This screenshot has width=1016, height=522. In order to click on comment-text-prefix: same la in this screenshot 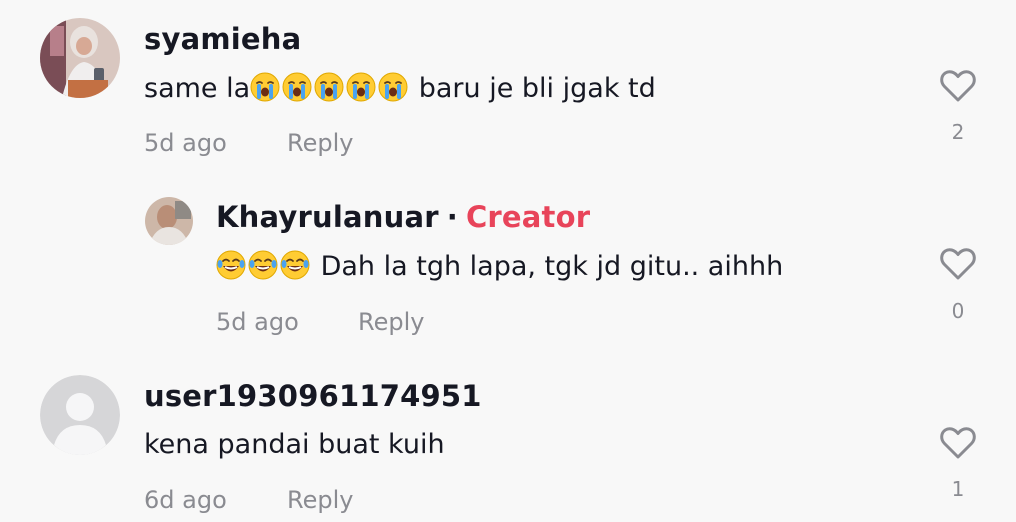, I will do `click(197, 88)`.